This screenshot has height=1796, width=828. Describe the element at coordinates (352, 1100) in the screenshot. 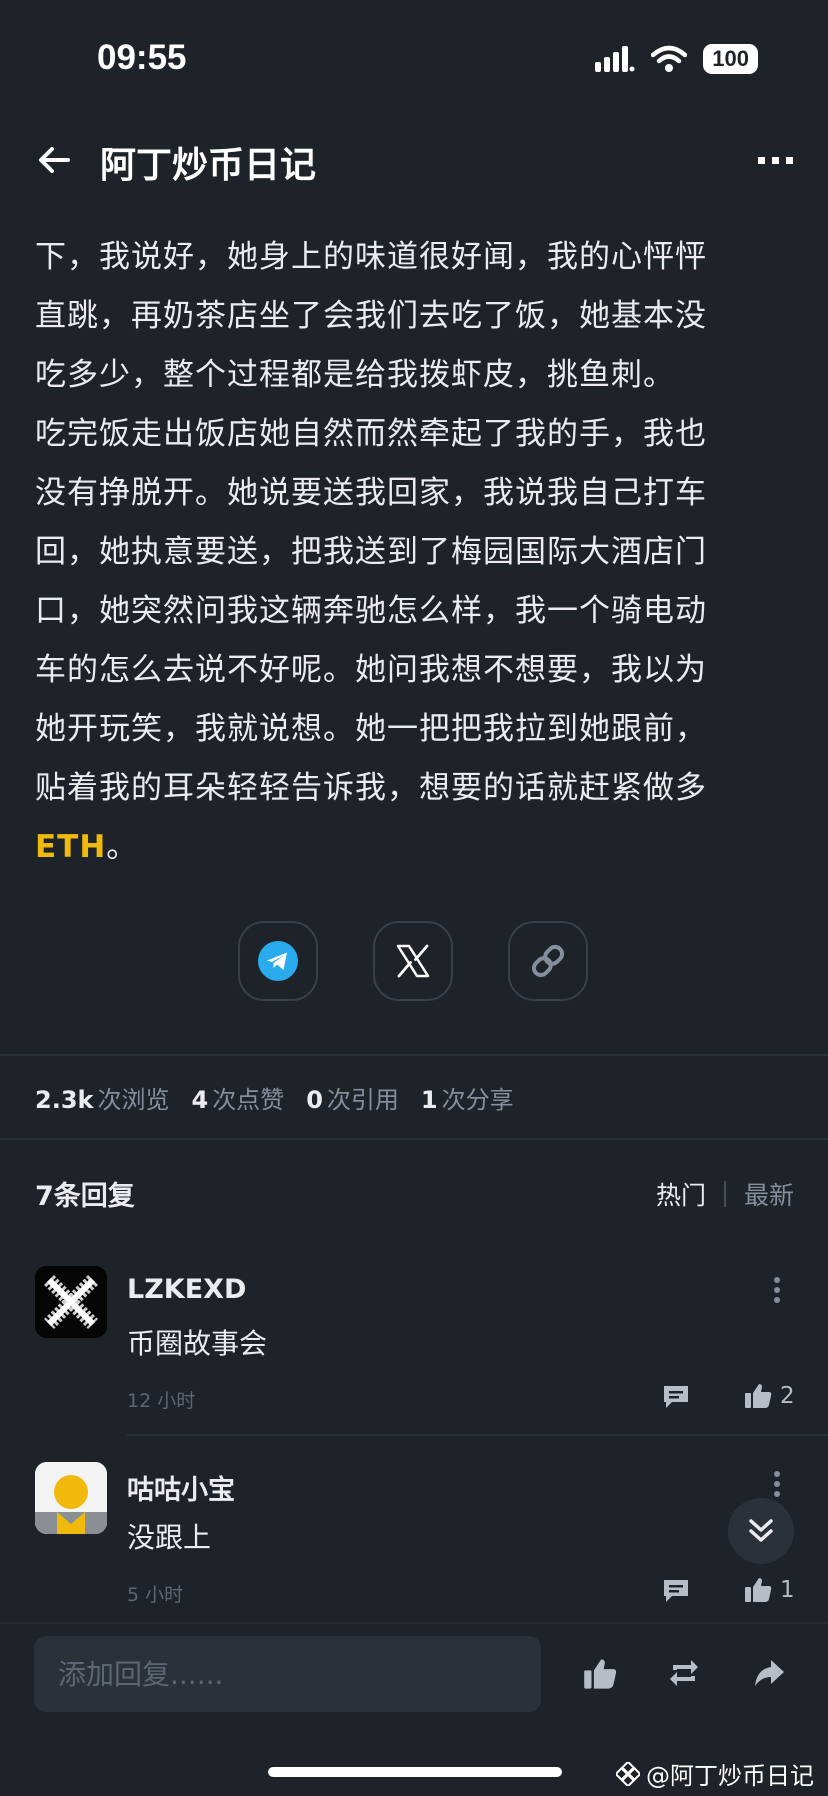

I see `stat-quotes: 0 次引用` at that location.